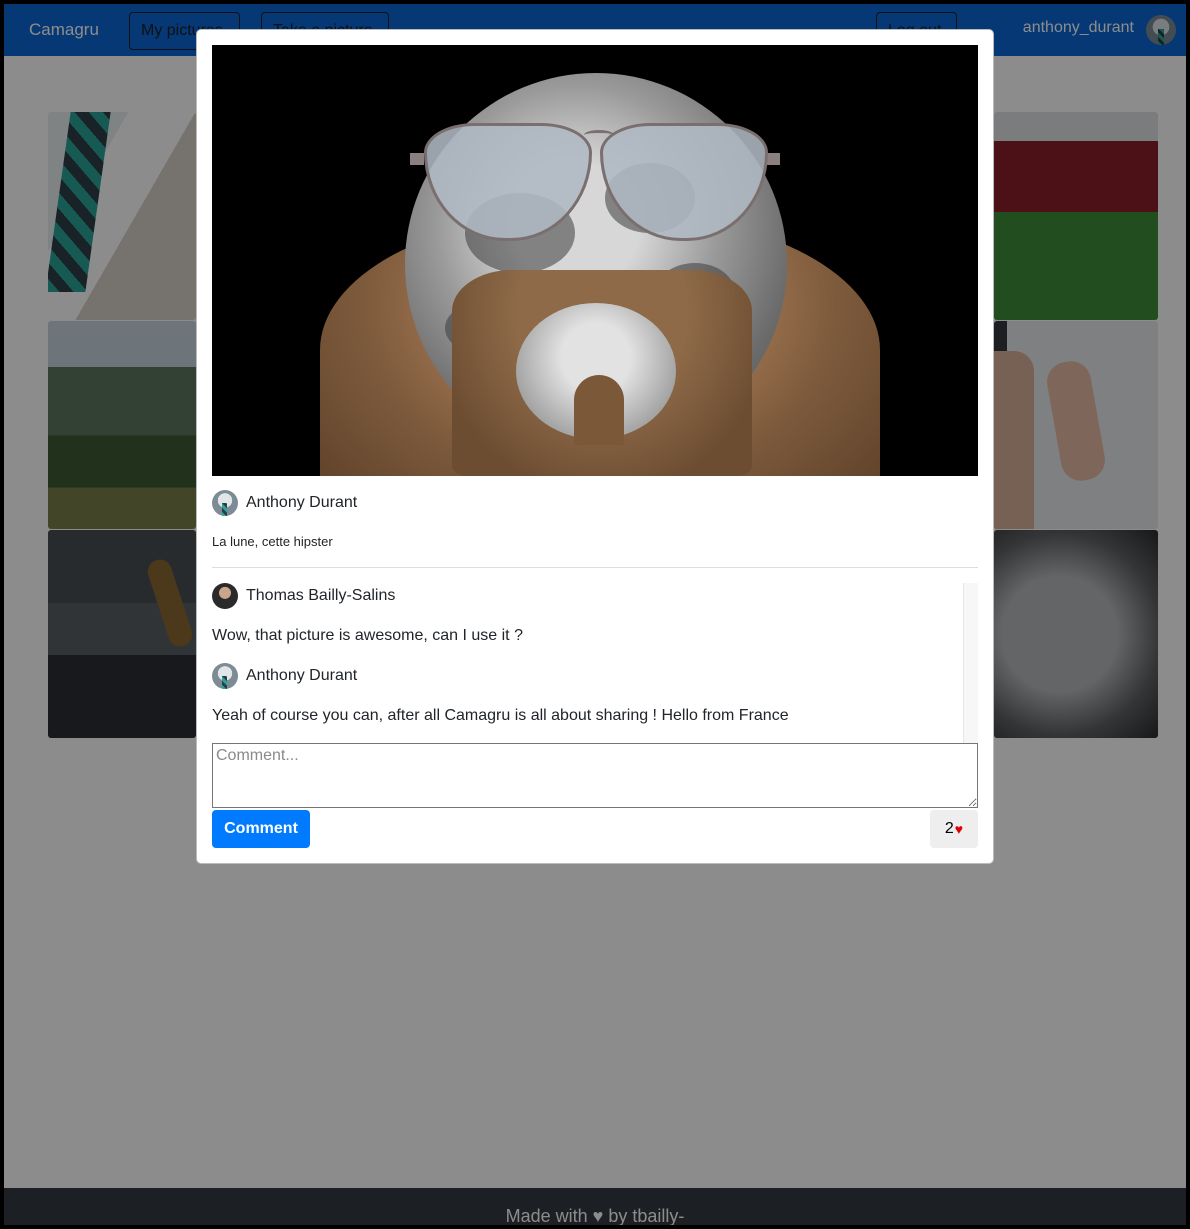 The height and width of the screenshot is (1229, 1190). I want to click on comment-author: Thomas Bailly-Salins, so click(321, 595).